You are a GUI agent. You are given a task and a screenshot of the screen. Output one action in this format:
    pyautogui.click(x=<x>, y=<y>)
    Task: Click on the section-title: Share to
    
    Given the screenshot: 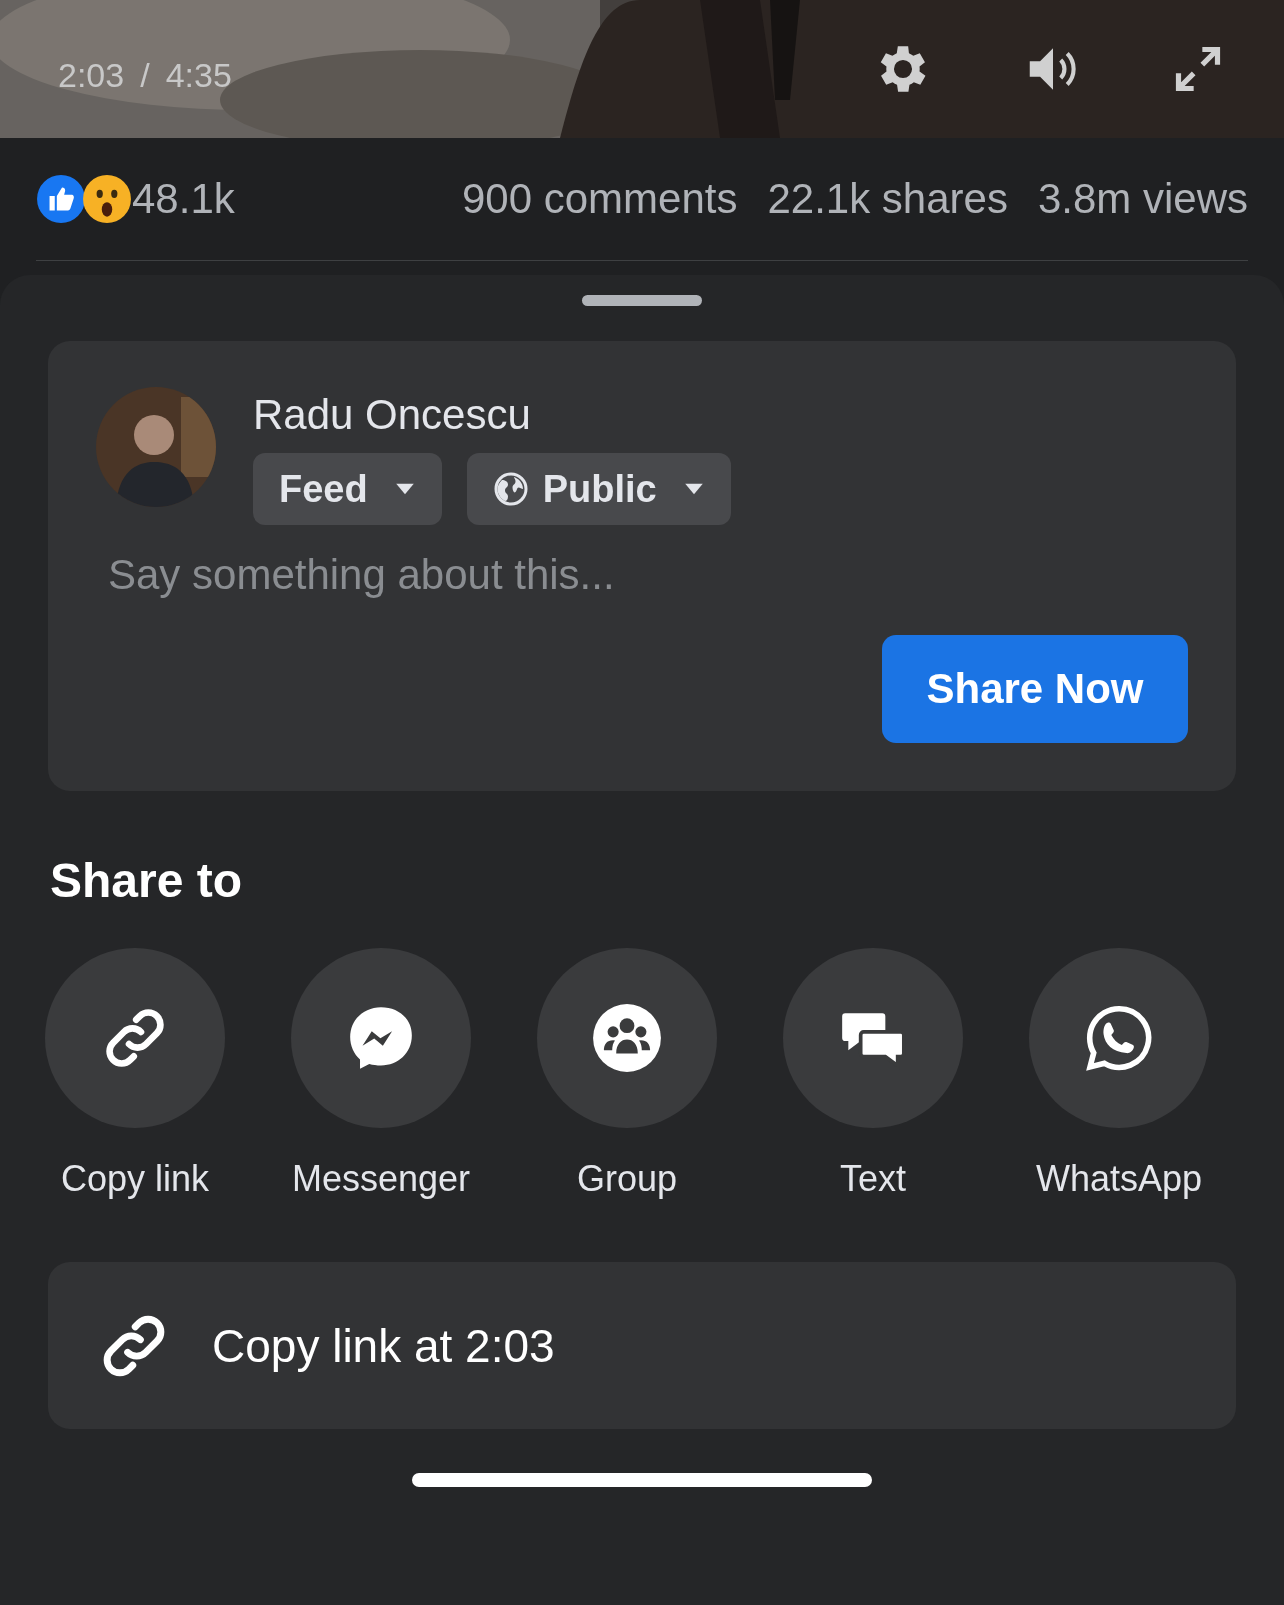 What is the action you would take?
    pyautogui.click(x=147, y=880)
    